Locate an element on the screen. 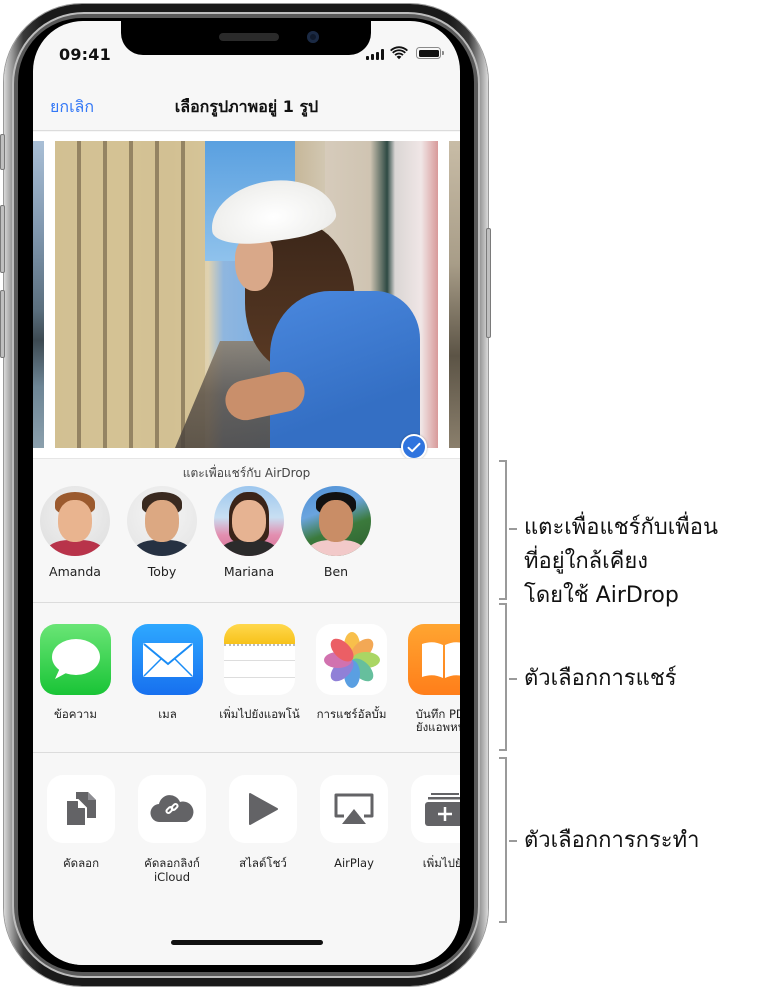  photo-face is located at coordinates (254, 263).